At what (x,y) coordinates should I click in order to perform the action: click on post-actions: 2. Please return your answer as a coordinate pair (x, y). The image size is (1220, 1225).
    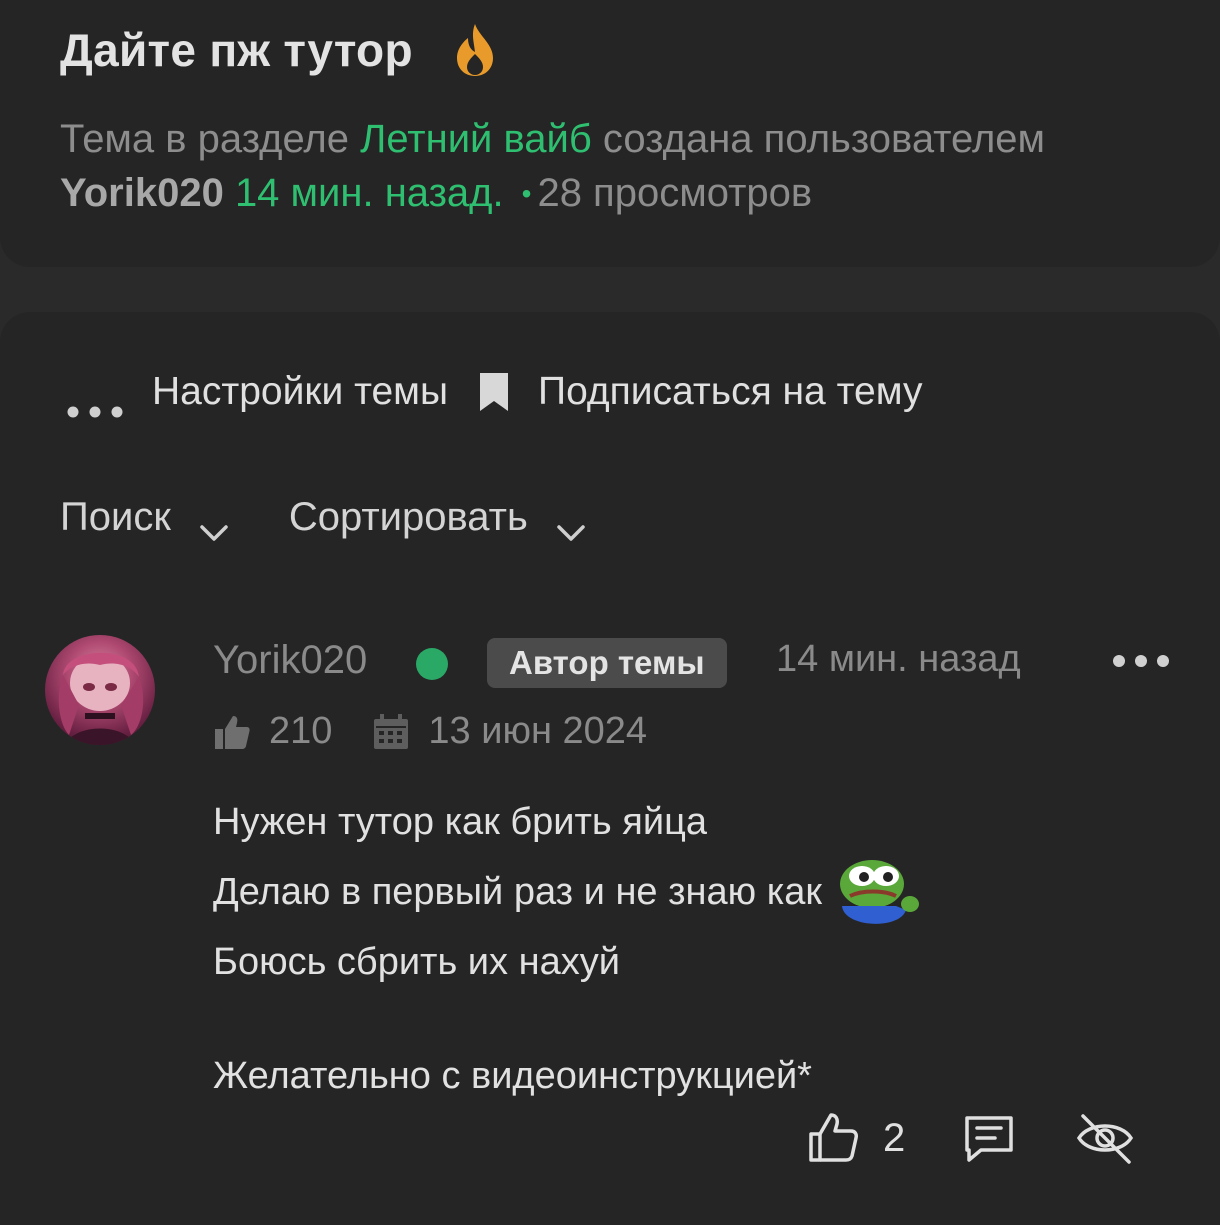
    Looking at the image, I should click on (969, 1138).